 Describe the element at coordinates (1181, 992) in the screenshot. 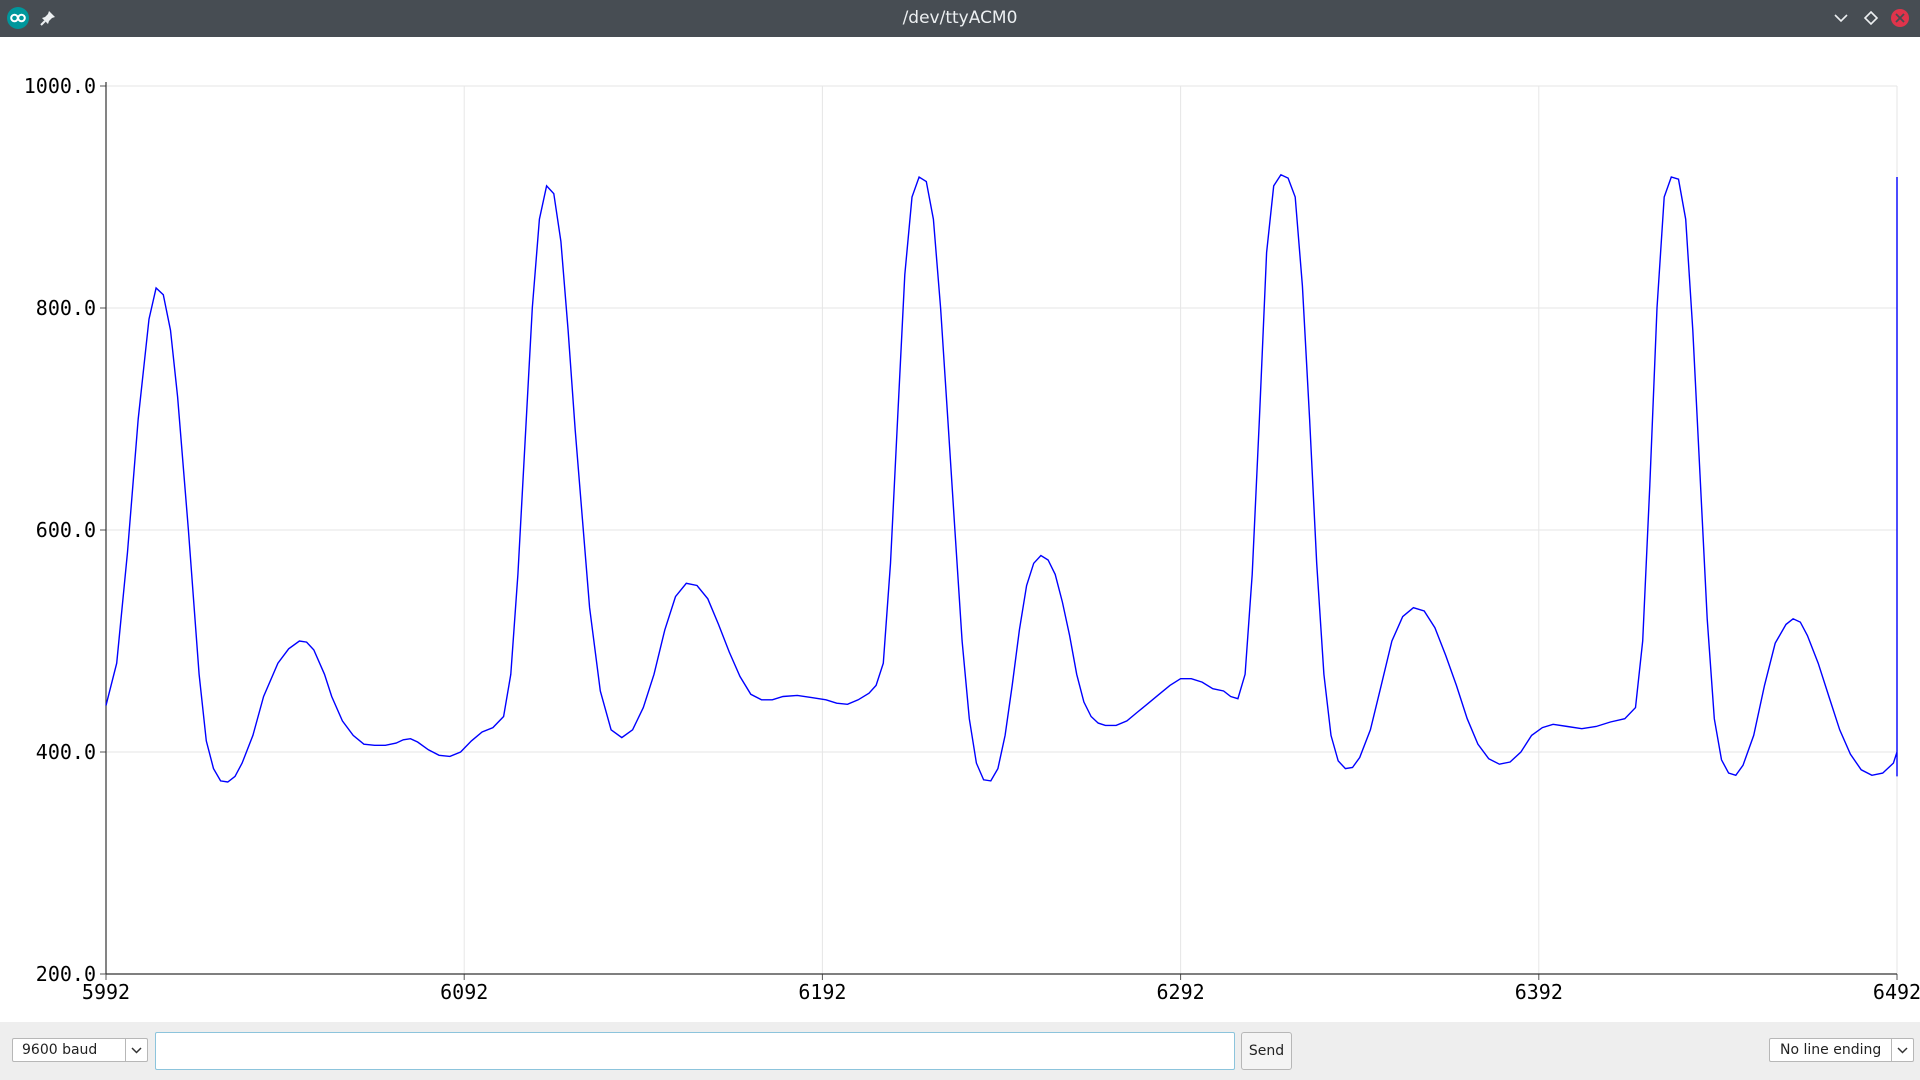

I see `x-tick-label: 6292` at that location.